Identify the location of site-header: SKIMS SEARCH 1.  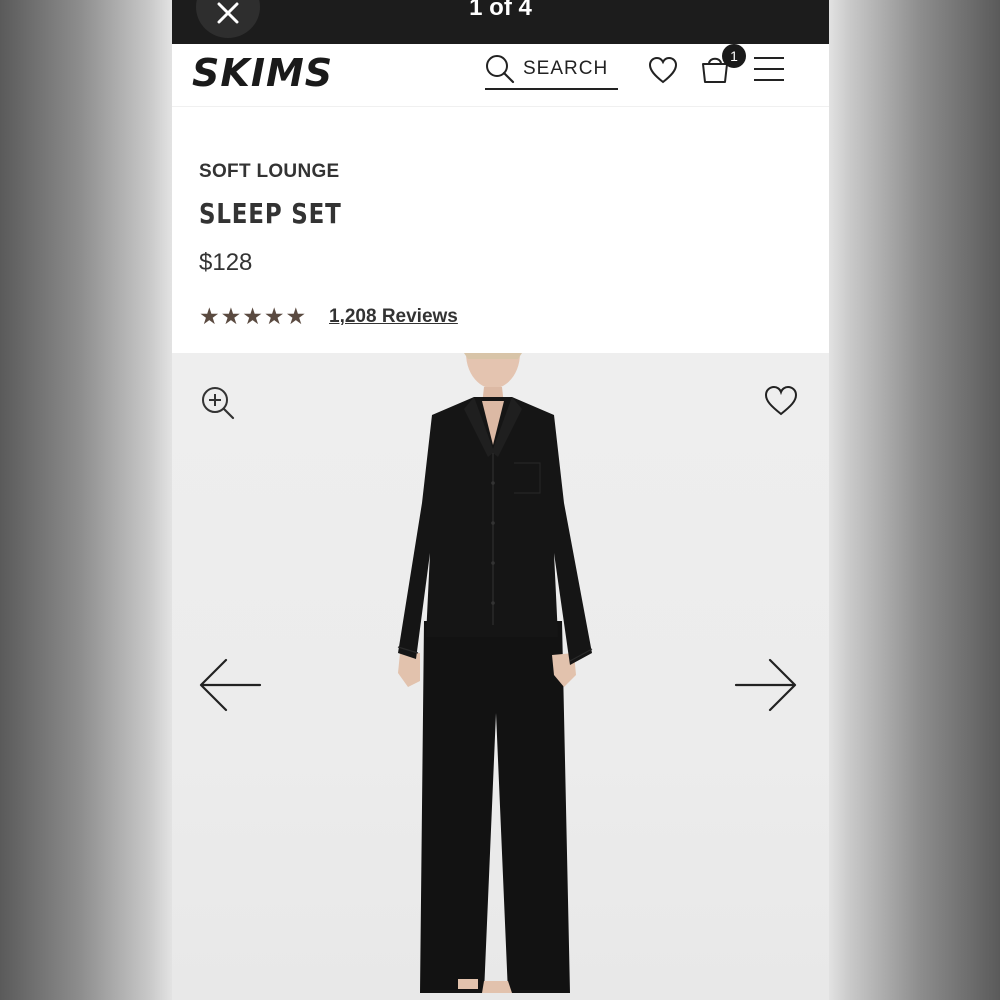
(500, 75).